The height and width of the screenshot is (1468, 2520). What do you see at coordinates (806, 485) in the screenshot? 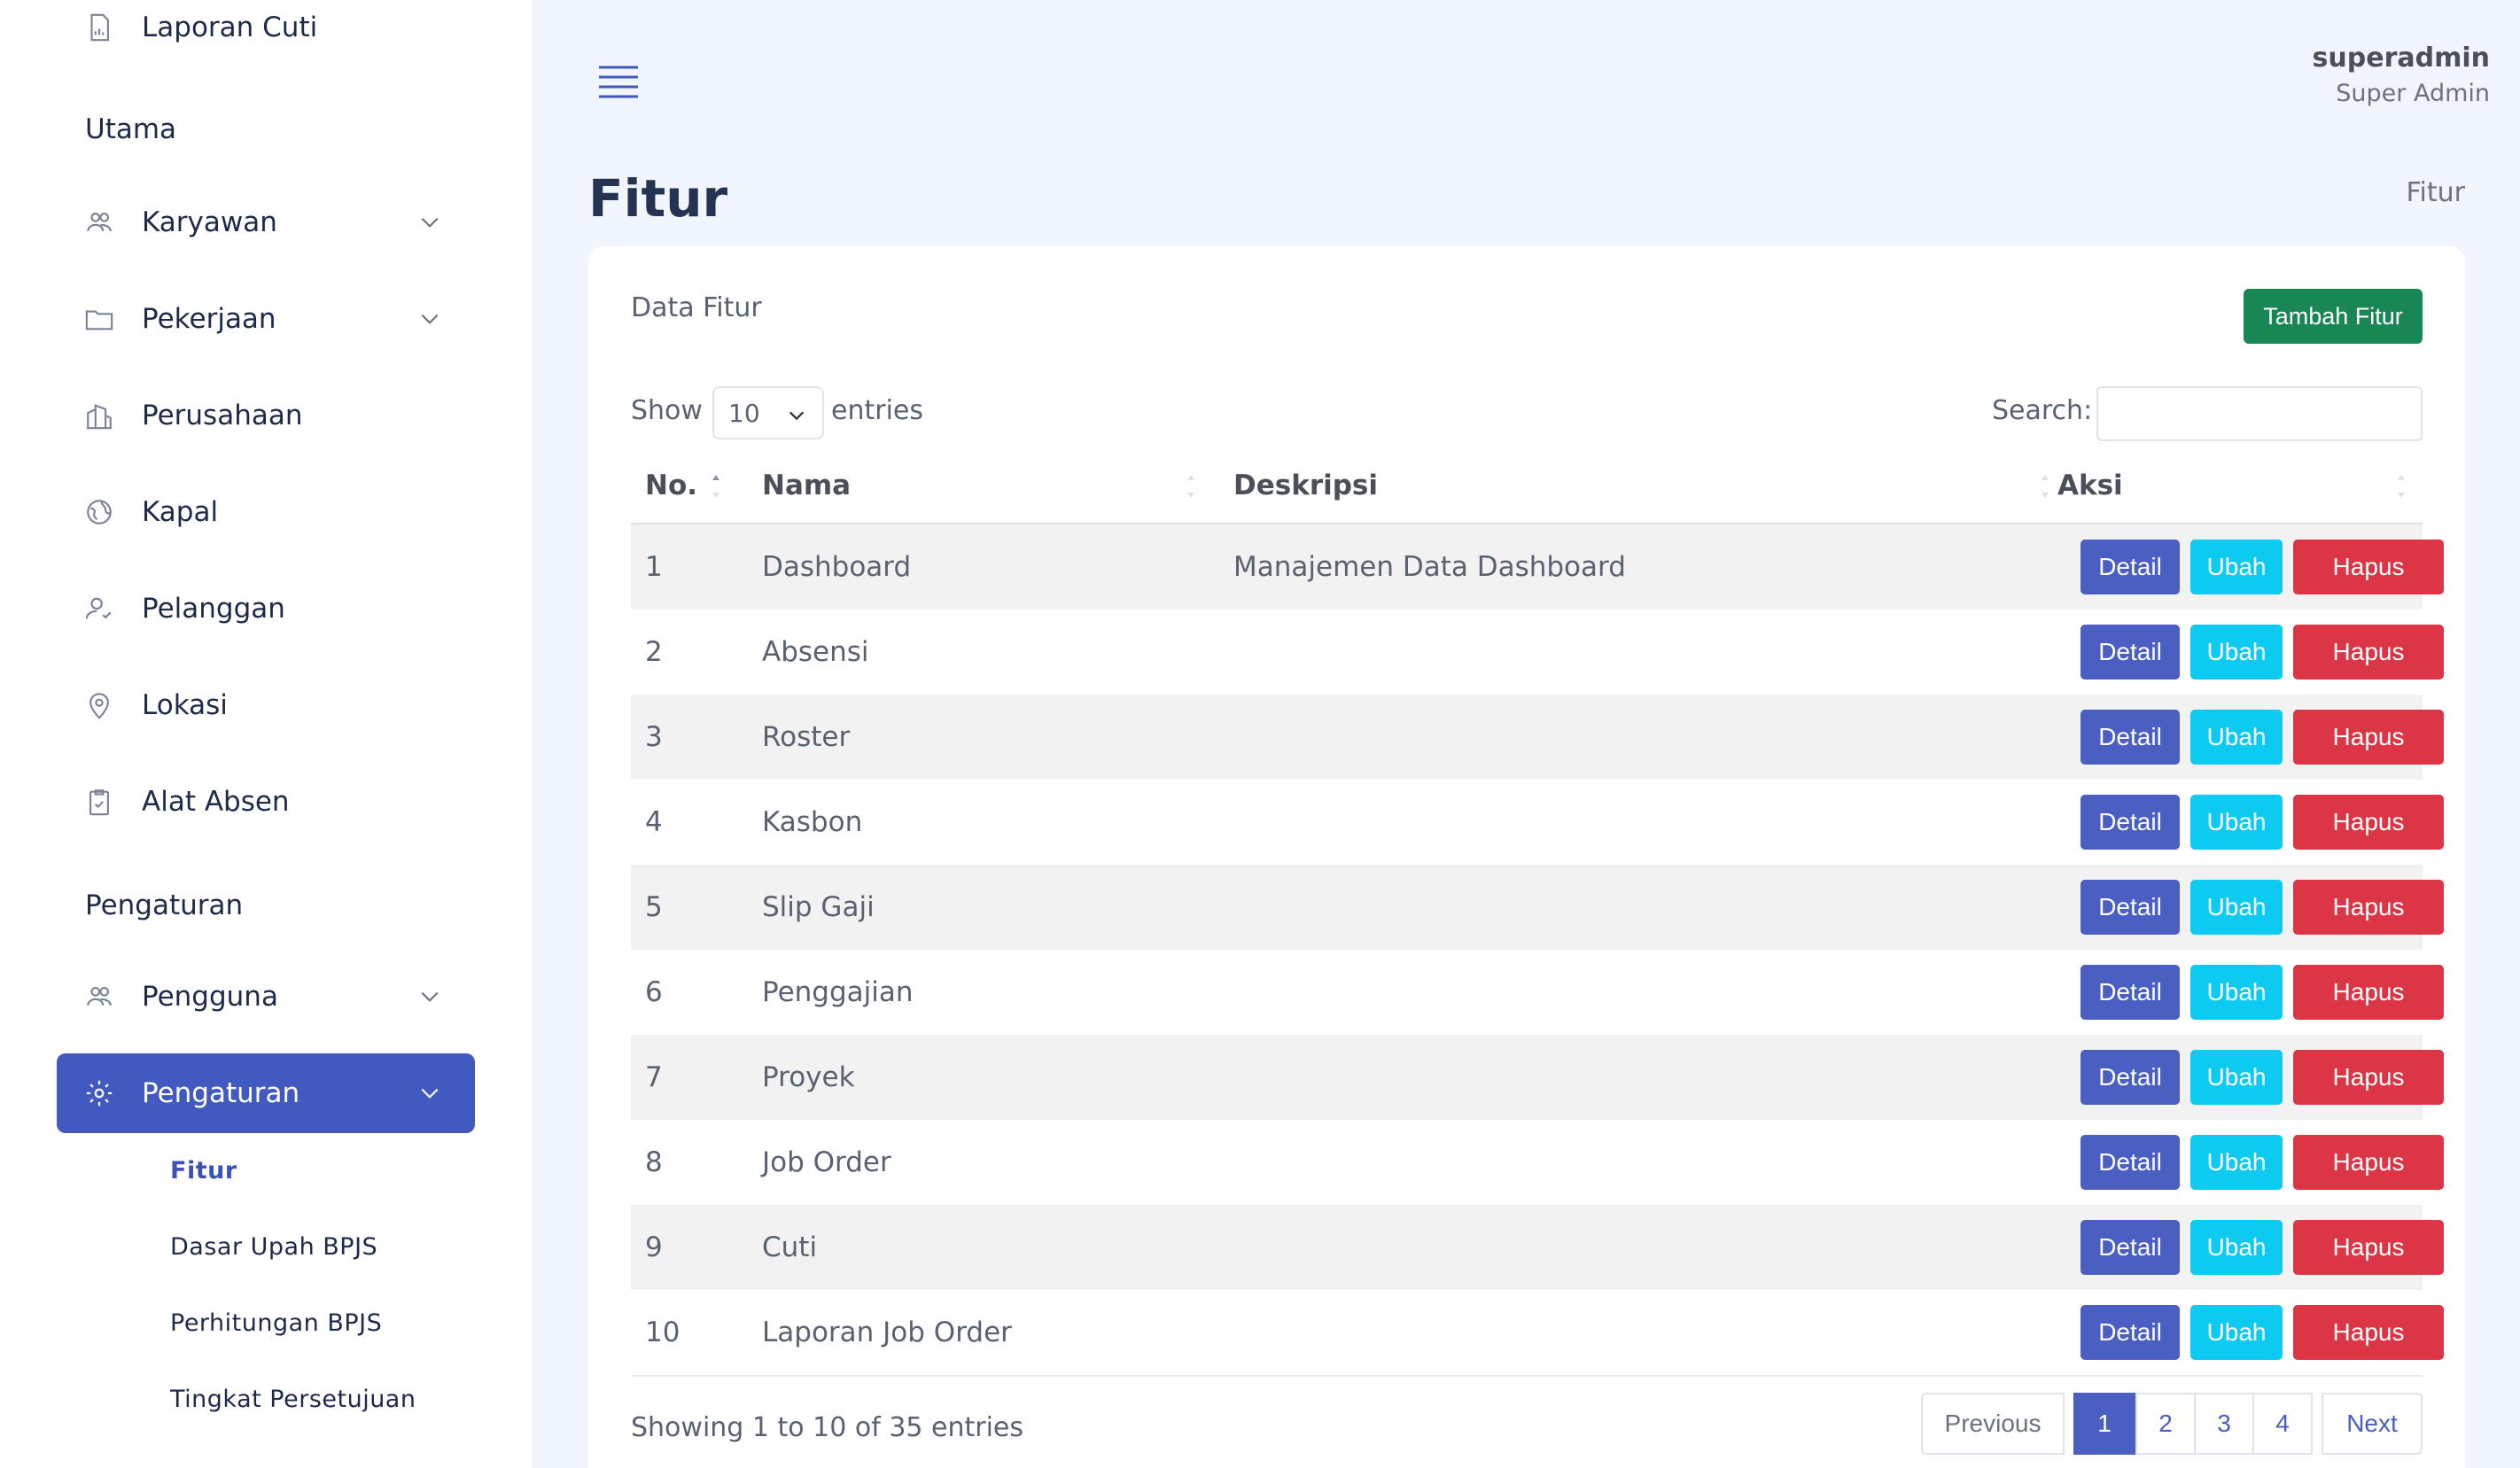
I see `column-header-nama: Nama` at bounding box center [806, 485].